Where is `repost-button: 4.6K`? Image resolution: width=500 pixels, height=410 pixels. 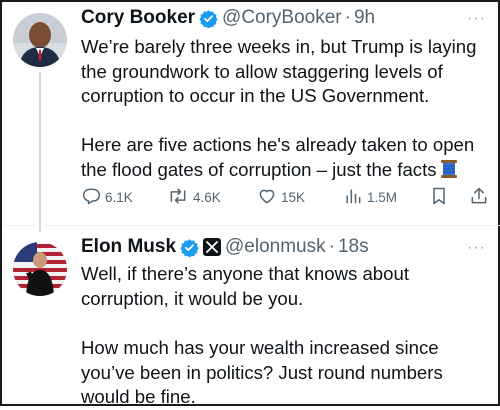 repost-button: 4.6K is located at coordinates (194, 197).